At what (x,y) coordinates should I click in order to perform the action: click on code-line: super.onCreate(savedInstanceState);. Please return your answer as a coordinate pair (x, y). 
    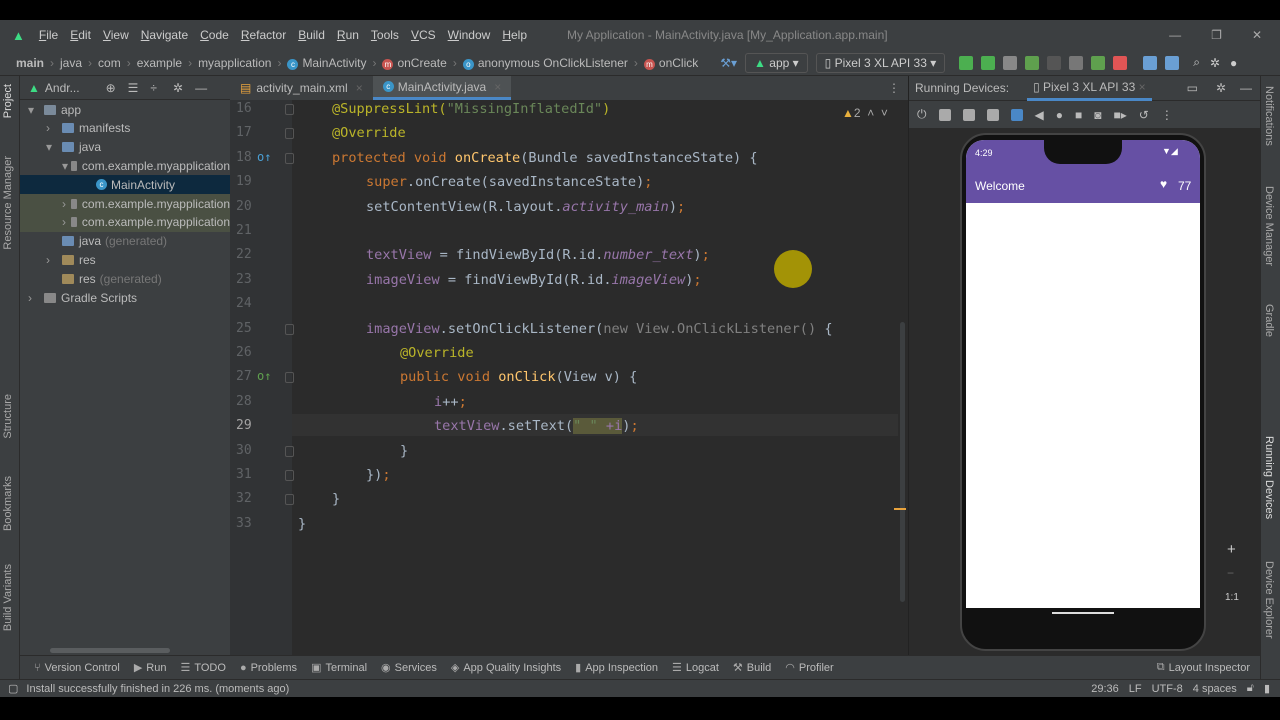
    Looking at the image, I should click on (509, 182).